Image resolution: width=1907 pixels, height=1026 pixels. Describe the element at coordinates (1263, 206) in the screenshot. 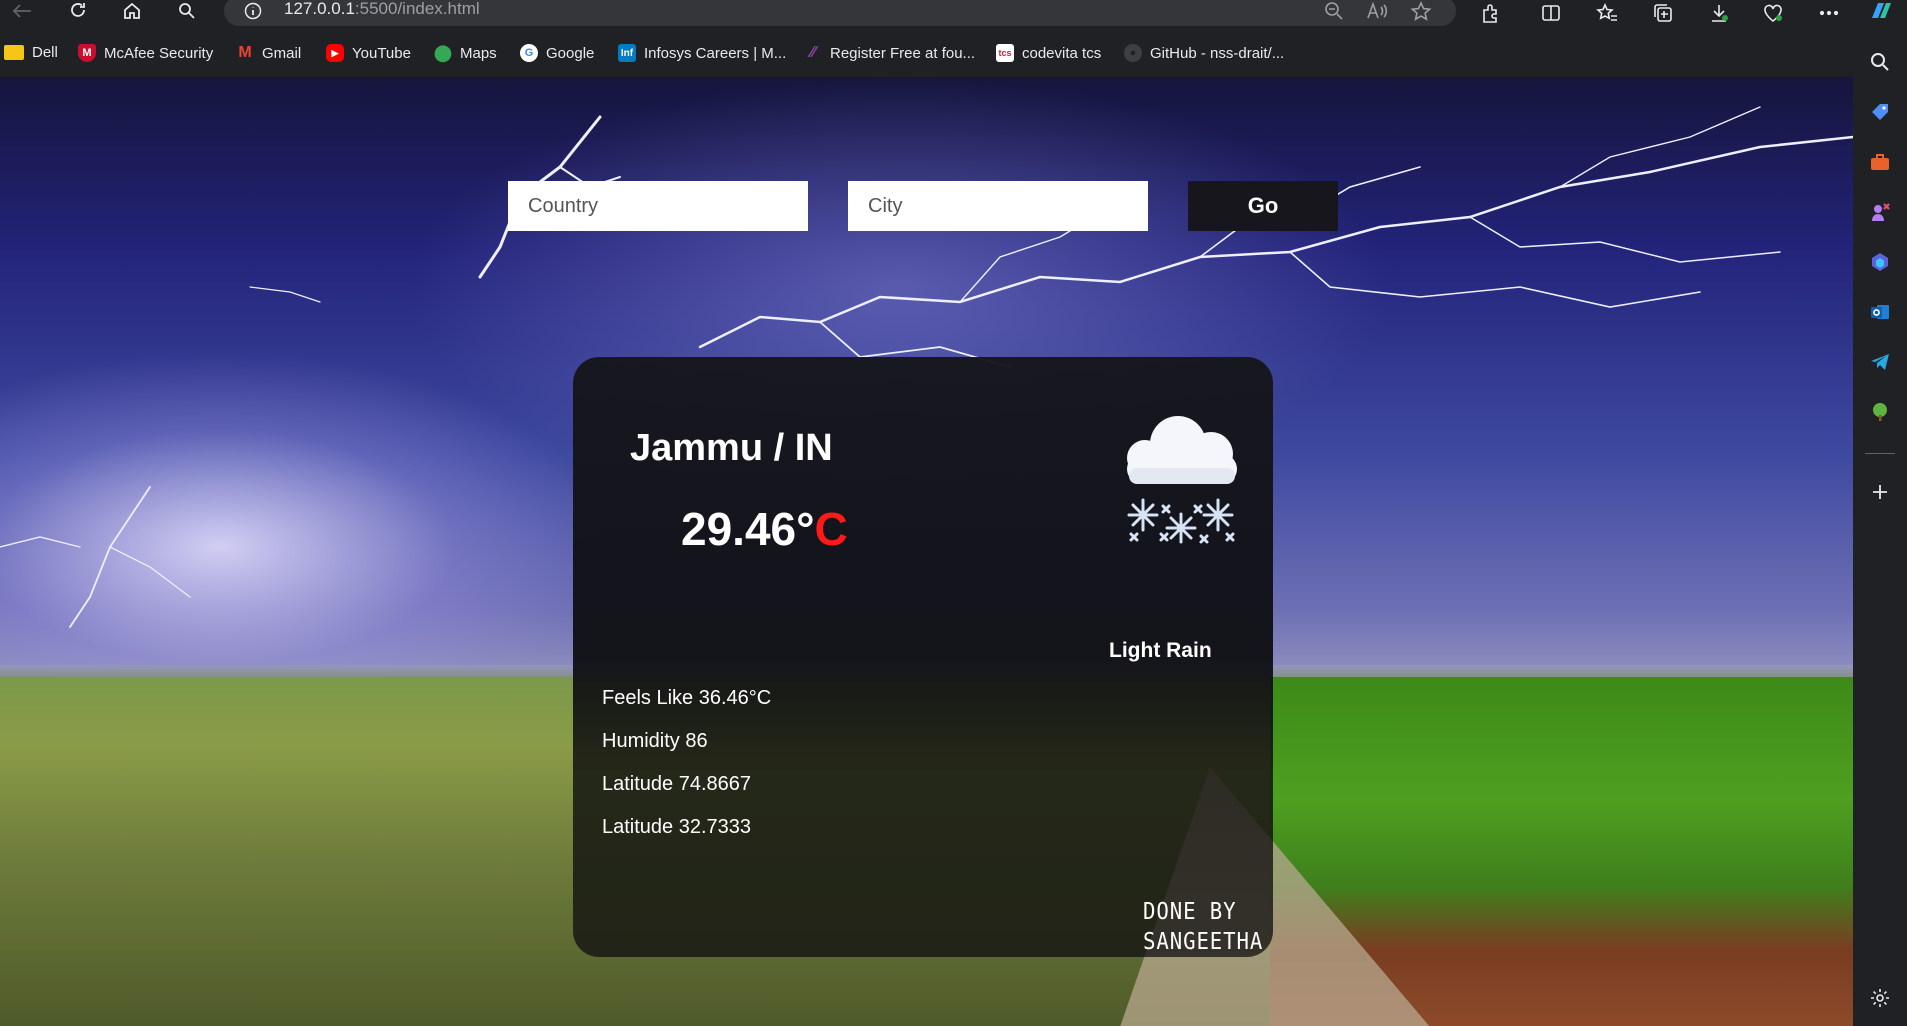

I see `go-button: Go` at that location.